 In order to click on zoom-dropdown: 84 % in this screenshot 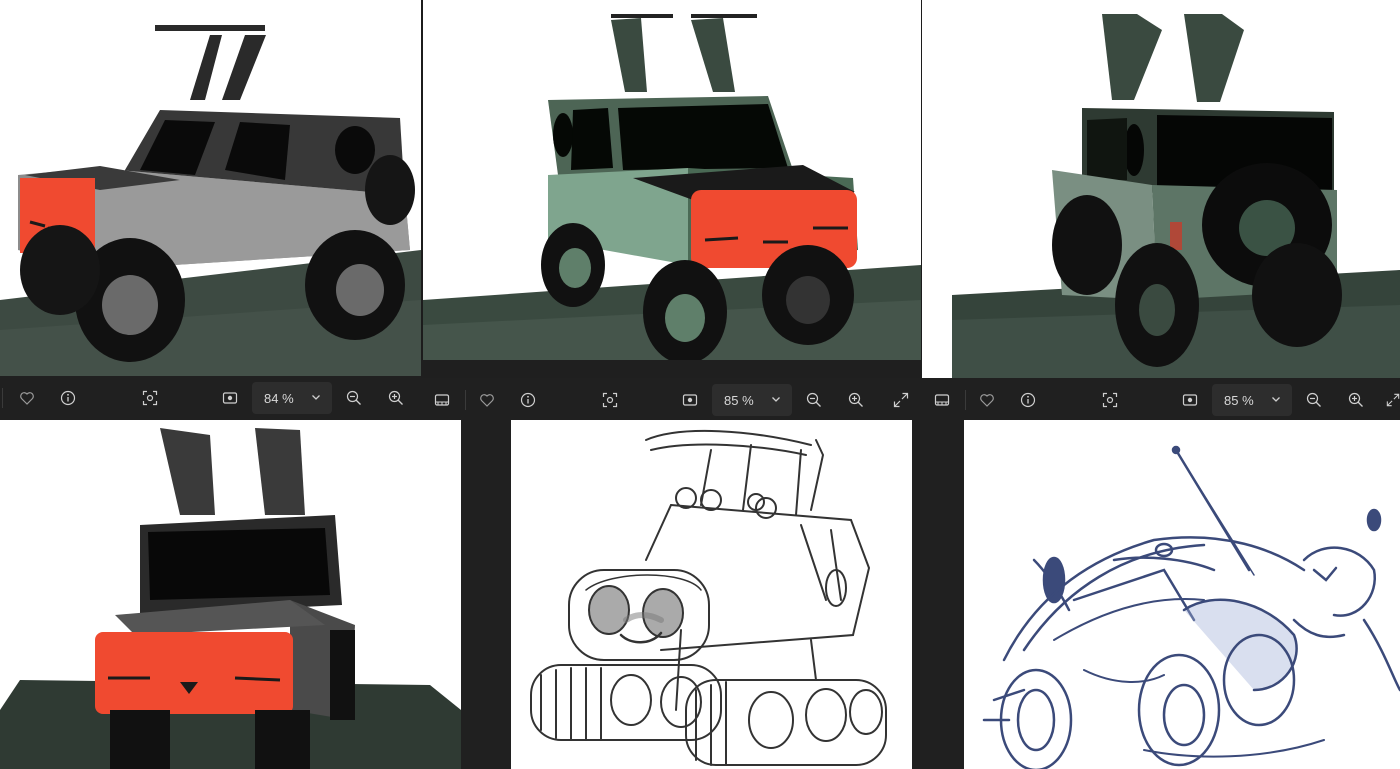, I will do `click(292, 398)`.